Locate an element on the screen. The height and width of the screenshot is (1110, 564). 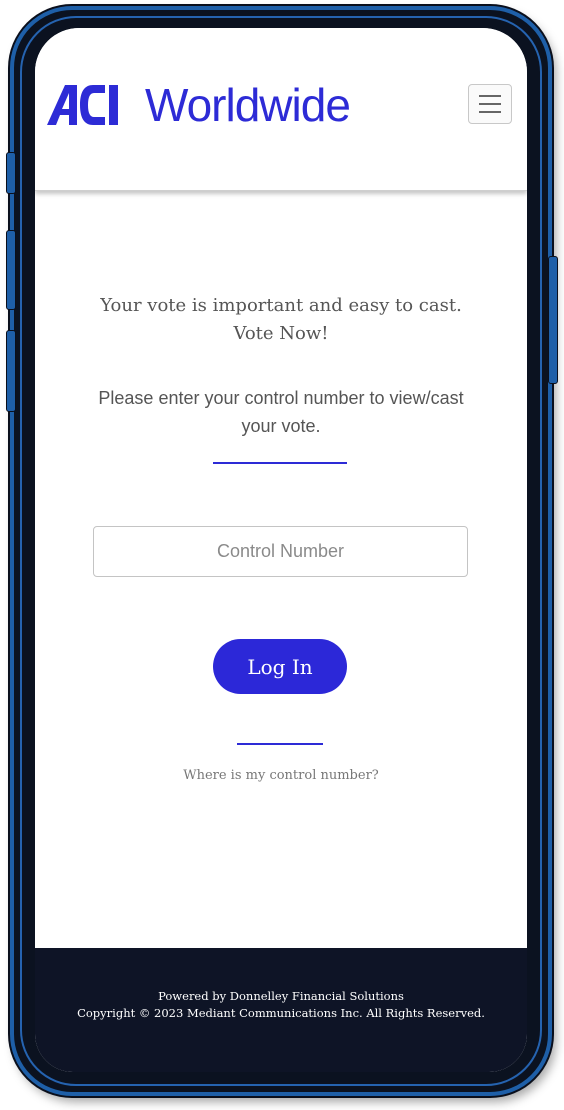
phone-volume-up-button is located at coordinates (11, 270).